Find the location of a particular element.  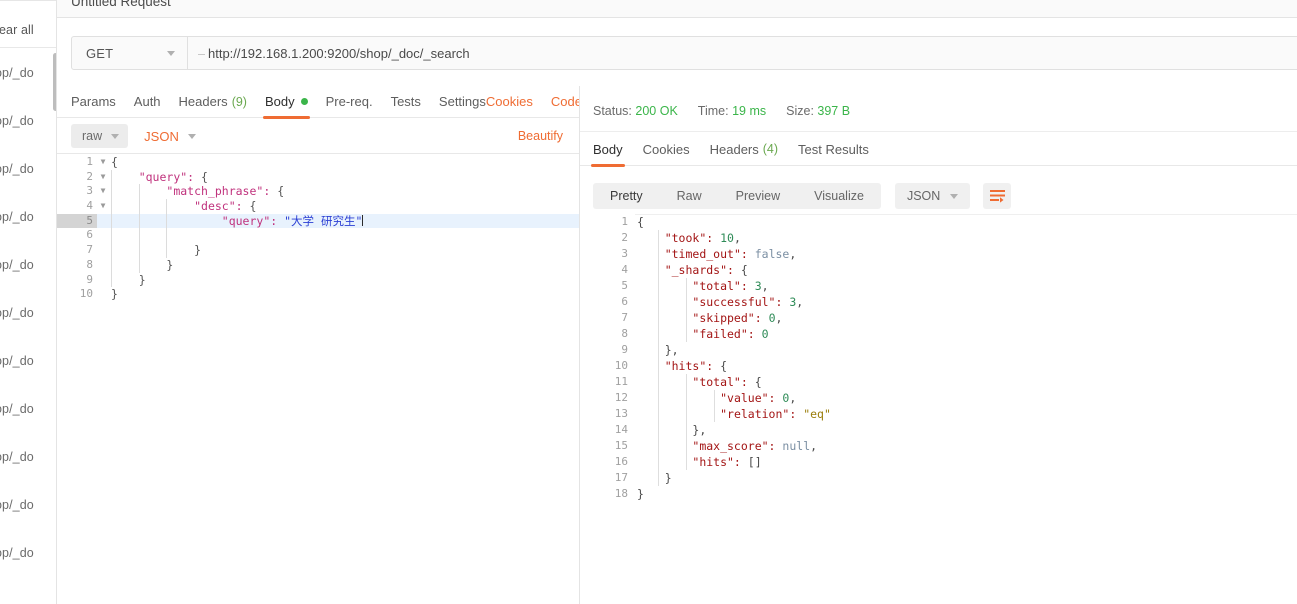

code-text: "successful": 3, is located at coordinates (748, 302).